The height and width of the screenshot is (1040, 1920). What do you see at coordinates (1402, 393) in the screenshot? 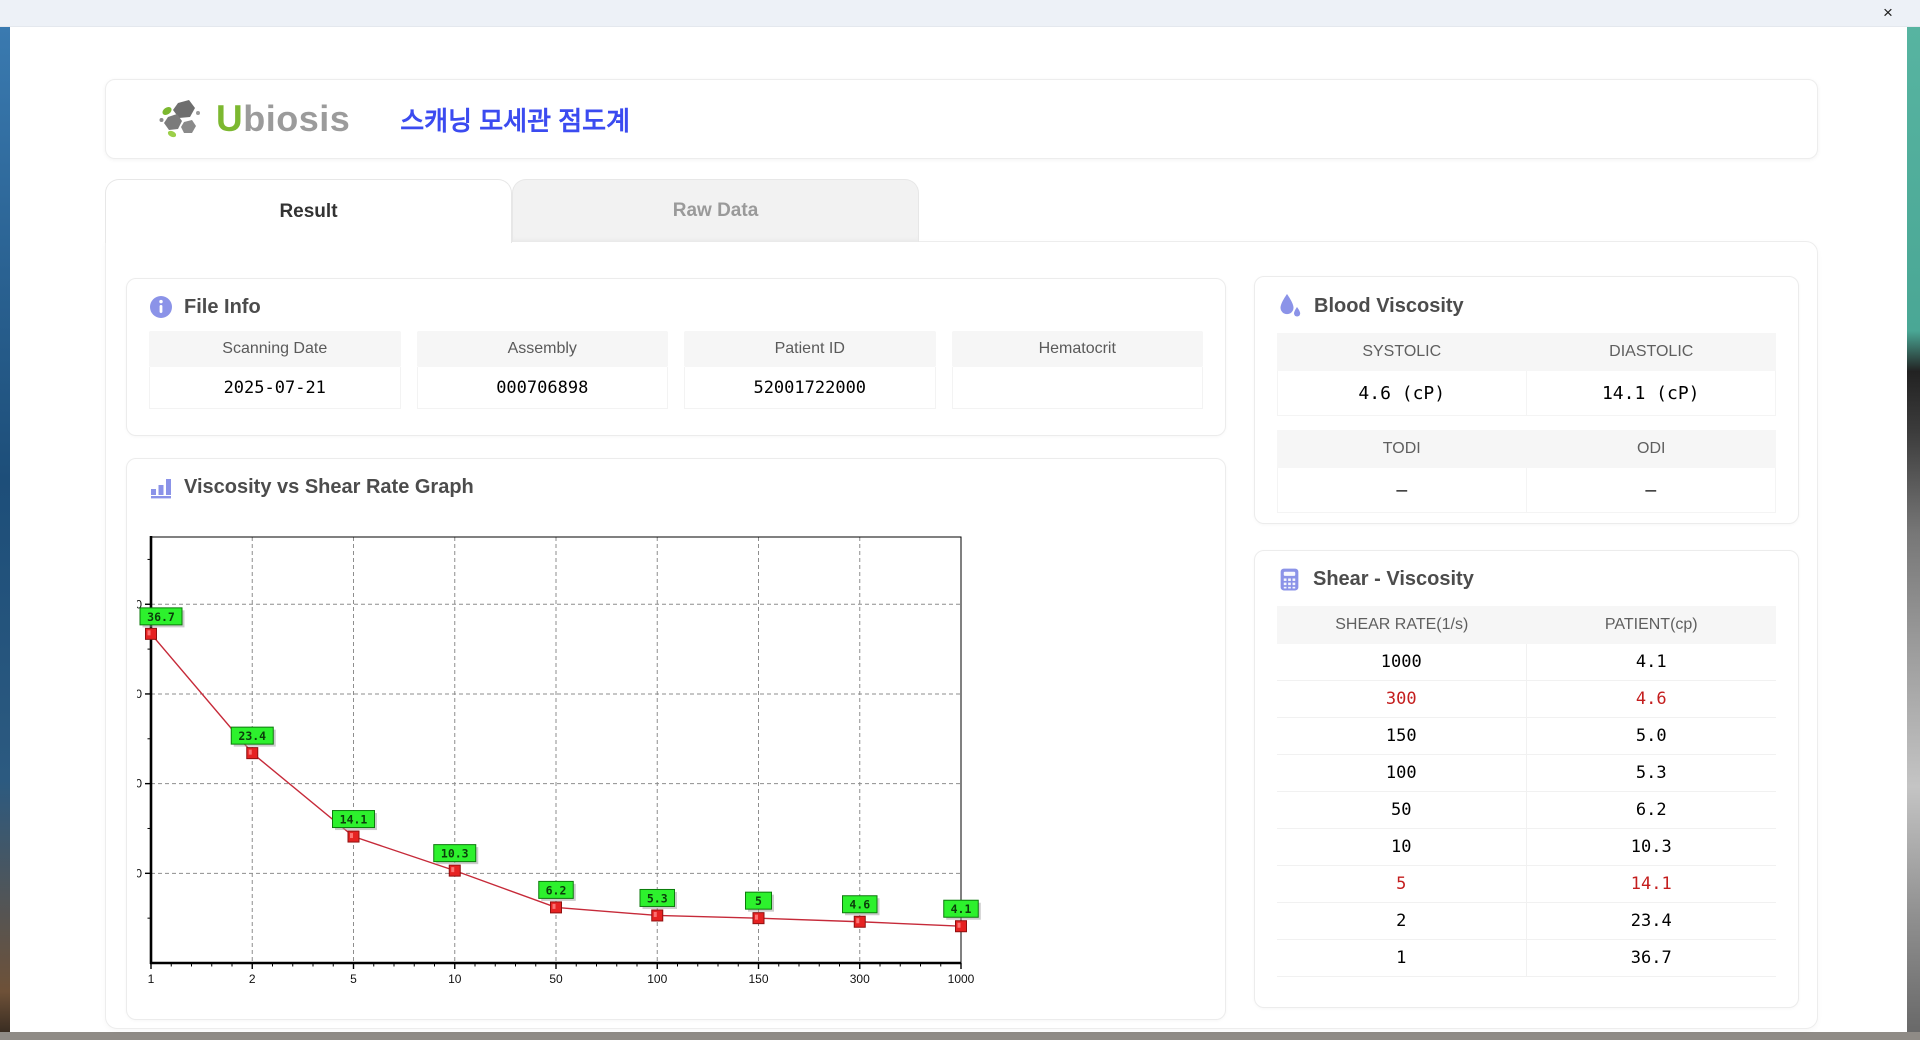
I see `blood-viscosity-value: 4.6 (cP)` at bounding box center [1402, 393].